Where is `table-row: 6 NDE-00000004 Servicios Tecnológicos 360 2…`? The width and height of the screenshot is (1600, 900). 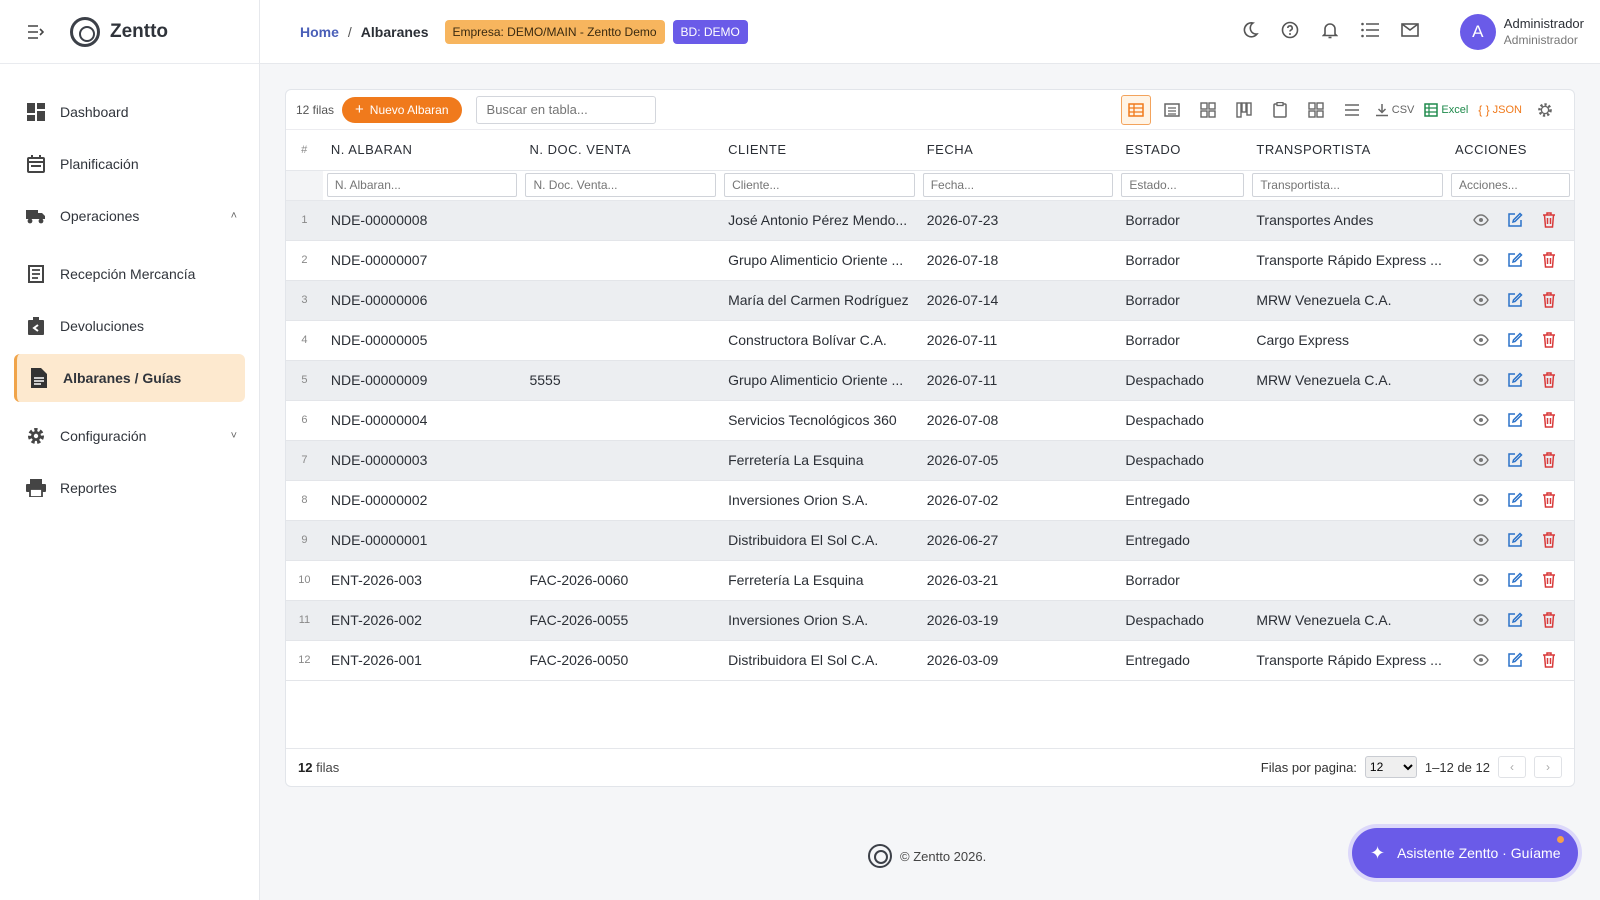 table-row: 6 NDE-00000004 Servicios Tecnológicos 360 2… is located at coordinates (930, 420).